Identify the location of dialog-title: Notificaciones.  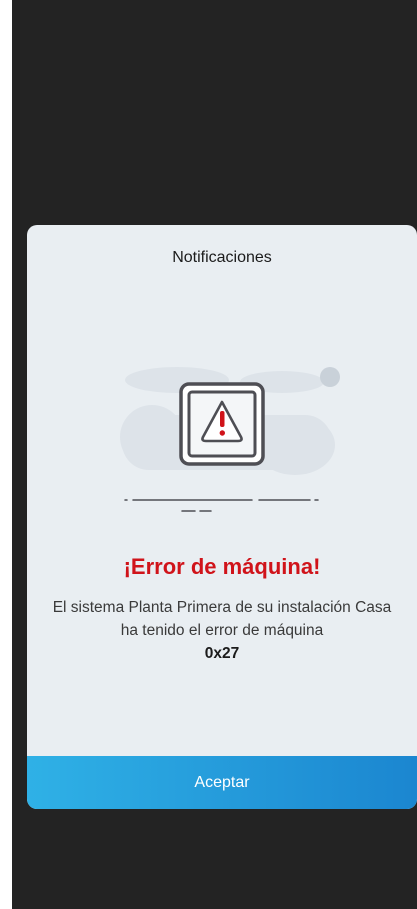
(222, 257).